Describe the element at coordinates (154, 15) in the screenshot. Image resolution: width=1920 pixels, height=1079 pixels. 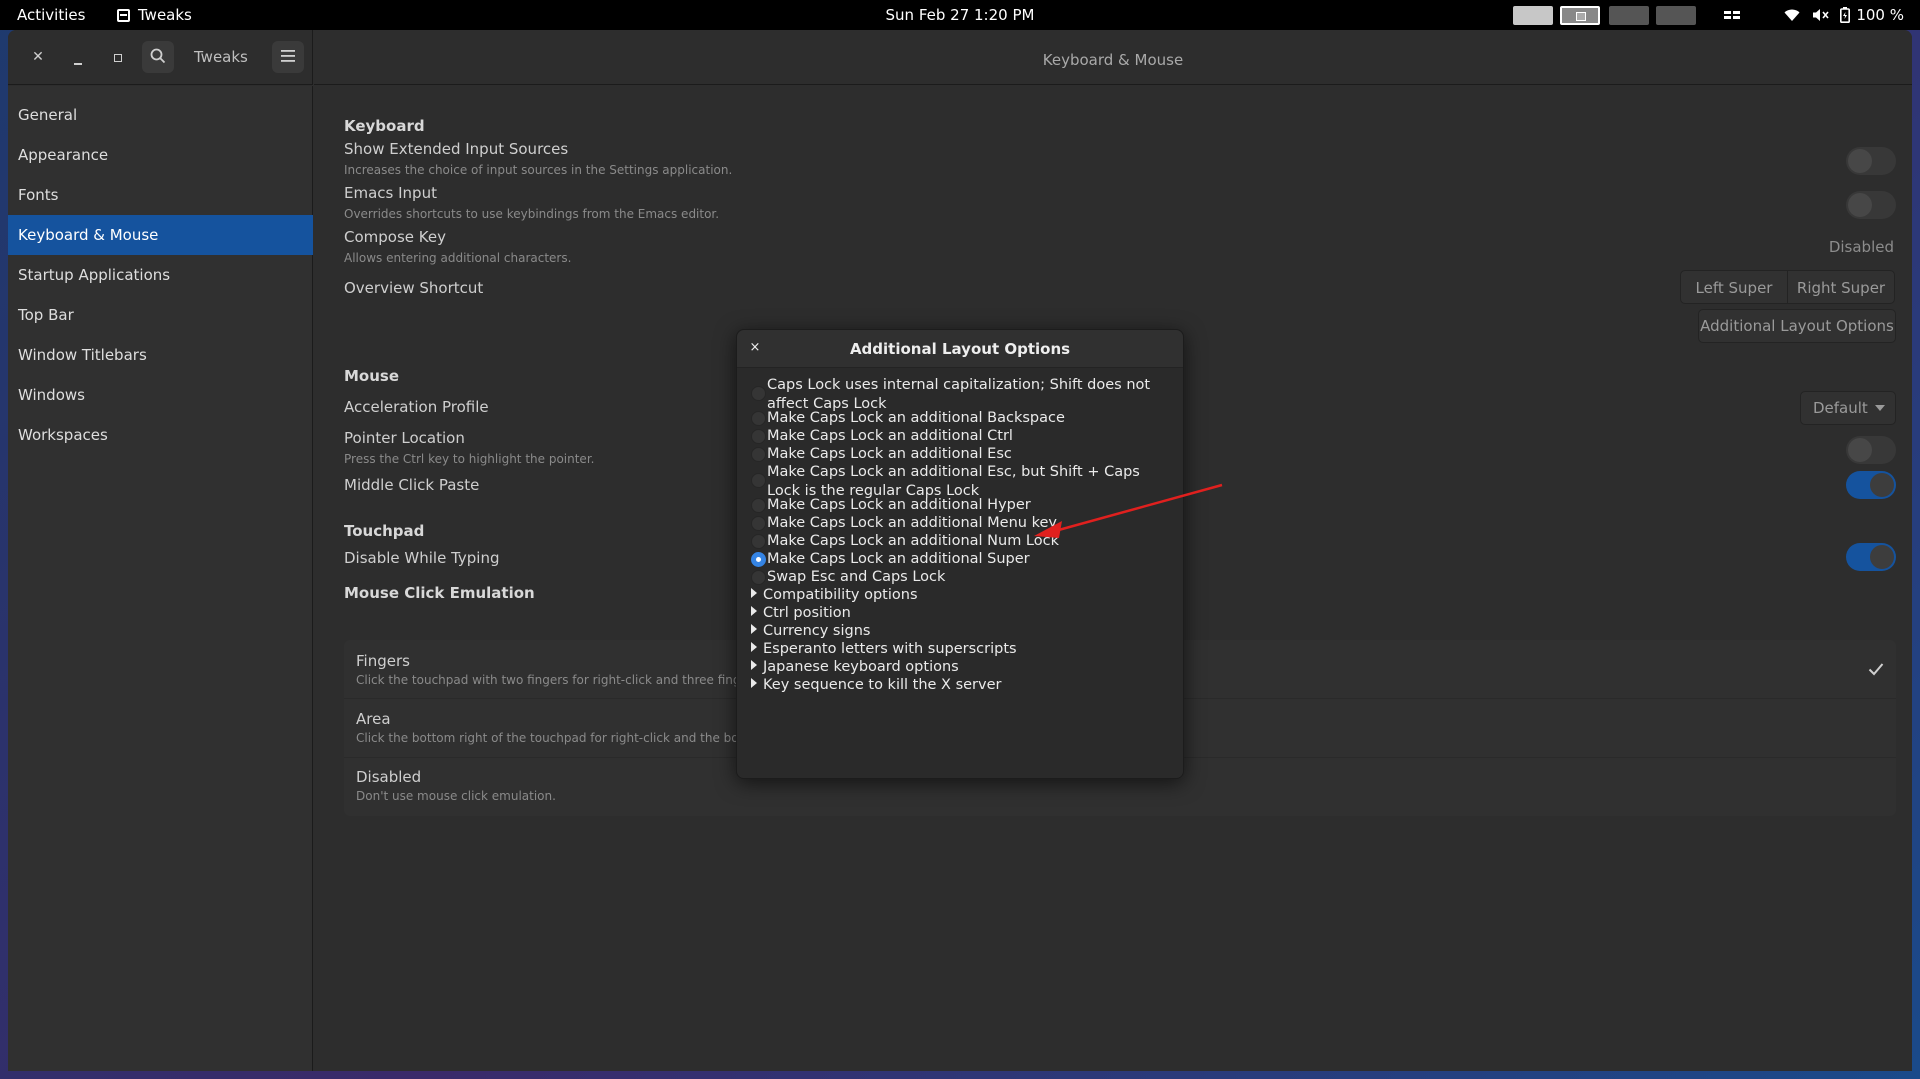
I see `app-menu: Tweaks` at that location.